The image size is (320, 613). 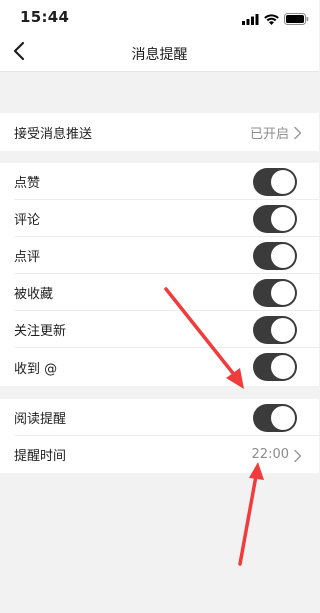 I want to click on review-toggle, so click(x=275, y=255).